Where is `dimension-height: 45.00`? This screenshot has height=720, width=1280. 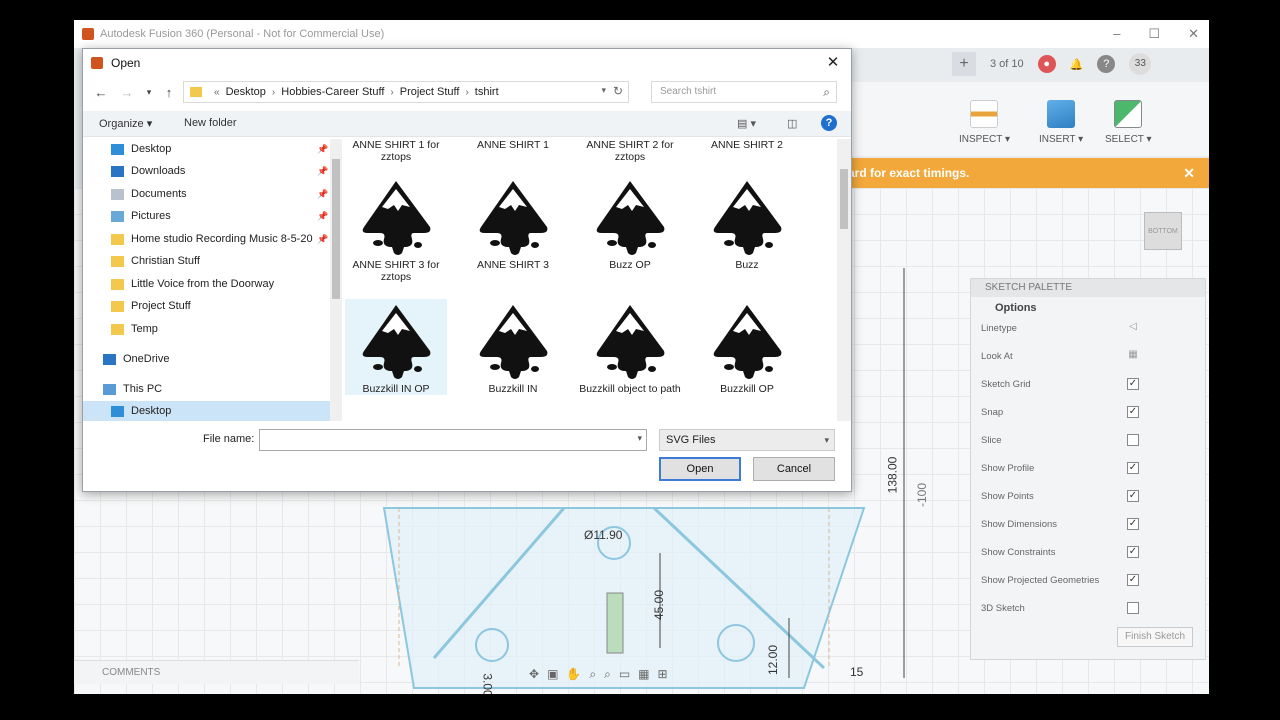 dimension-height: 45.00 is located at coordinates (659, 605).